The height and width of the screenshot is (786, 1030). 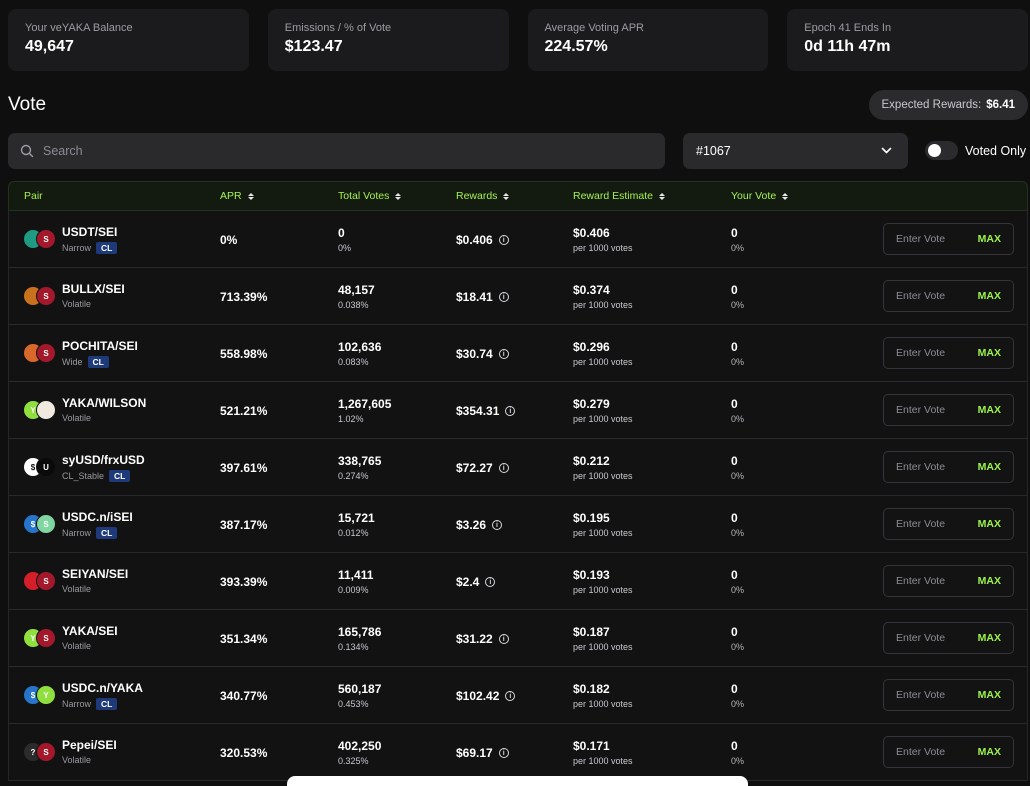 I want to click on rewards-cell: $0.406 i, so click(x=482, y=240).